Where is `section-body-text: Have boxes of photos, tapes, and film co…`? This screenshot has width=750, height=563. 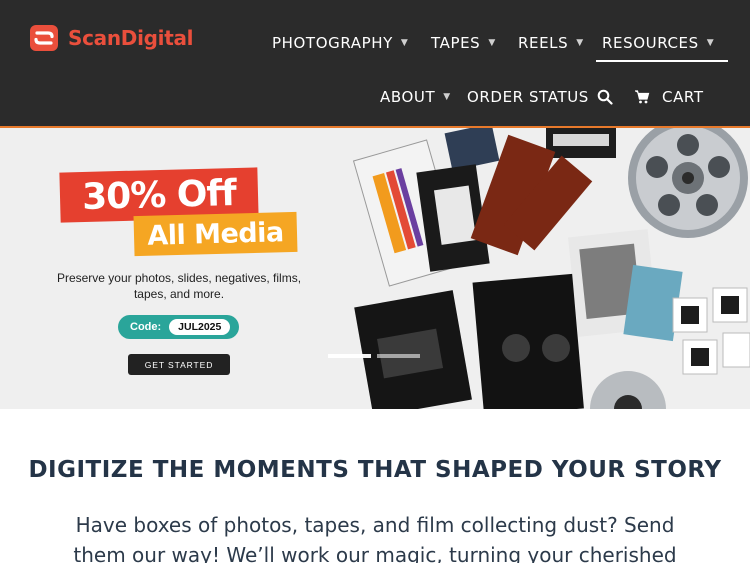 section-body-text: Have boxes of photos, tapes, and film co… is located at coordinates (375, 538).